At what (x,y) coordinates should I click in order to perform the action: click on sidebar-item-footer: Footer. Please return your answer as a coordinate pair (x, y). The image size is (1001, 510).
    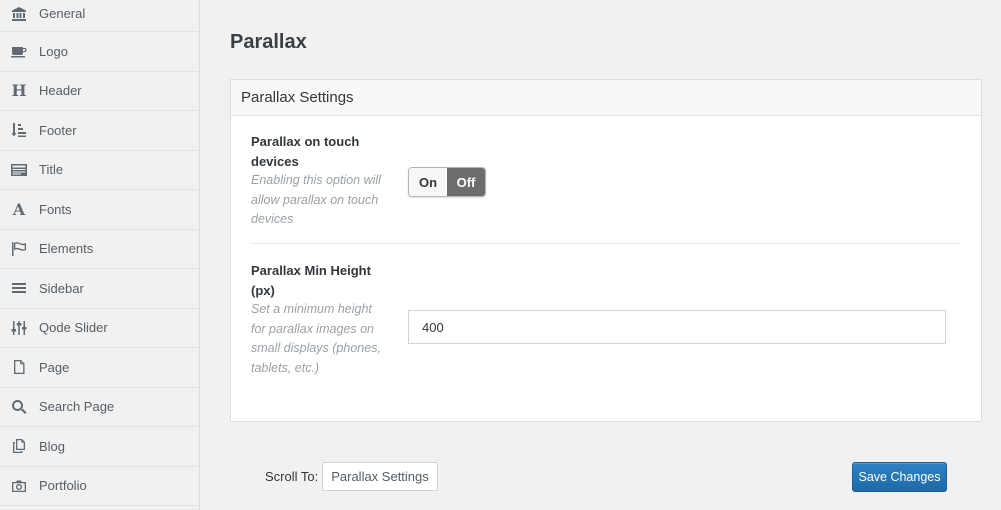
    Looking at the image, I should click on (99, 131).